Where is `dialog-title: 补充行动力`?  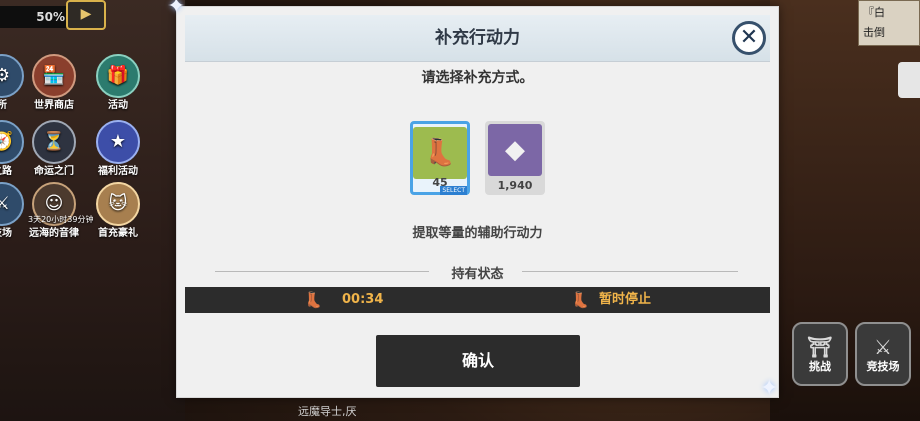
dialog-title: 补充行动力 is located at coordinates (477, 38).